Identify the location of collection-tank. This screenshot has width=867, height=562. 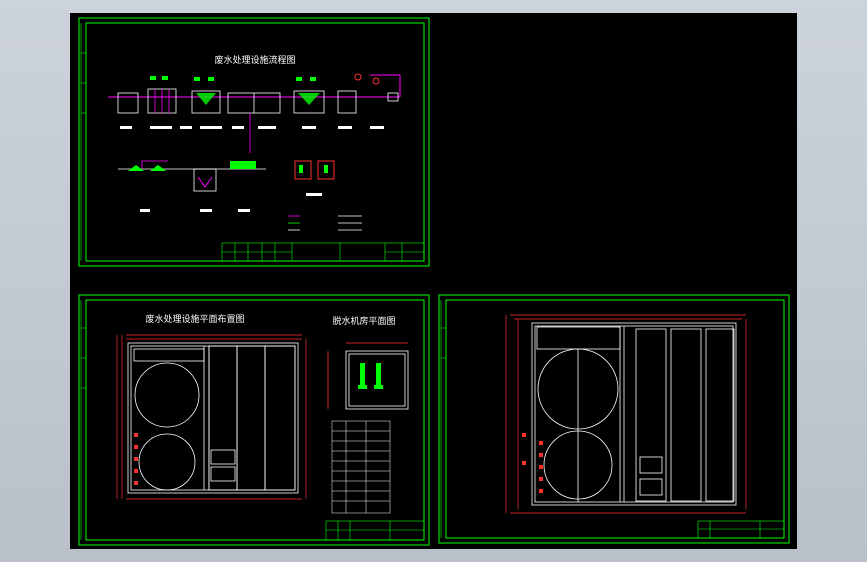
(128, 103).